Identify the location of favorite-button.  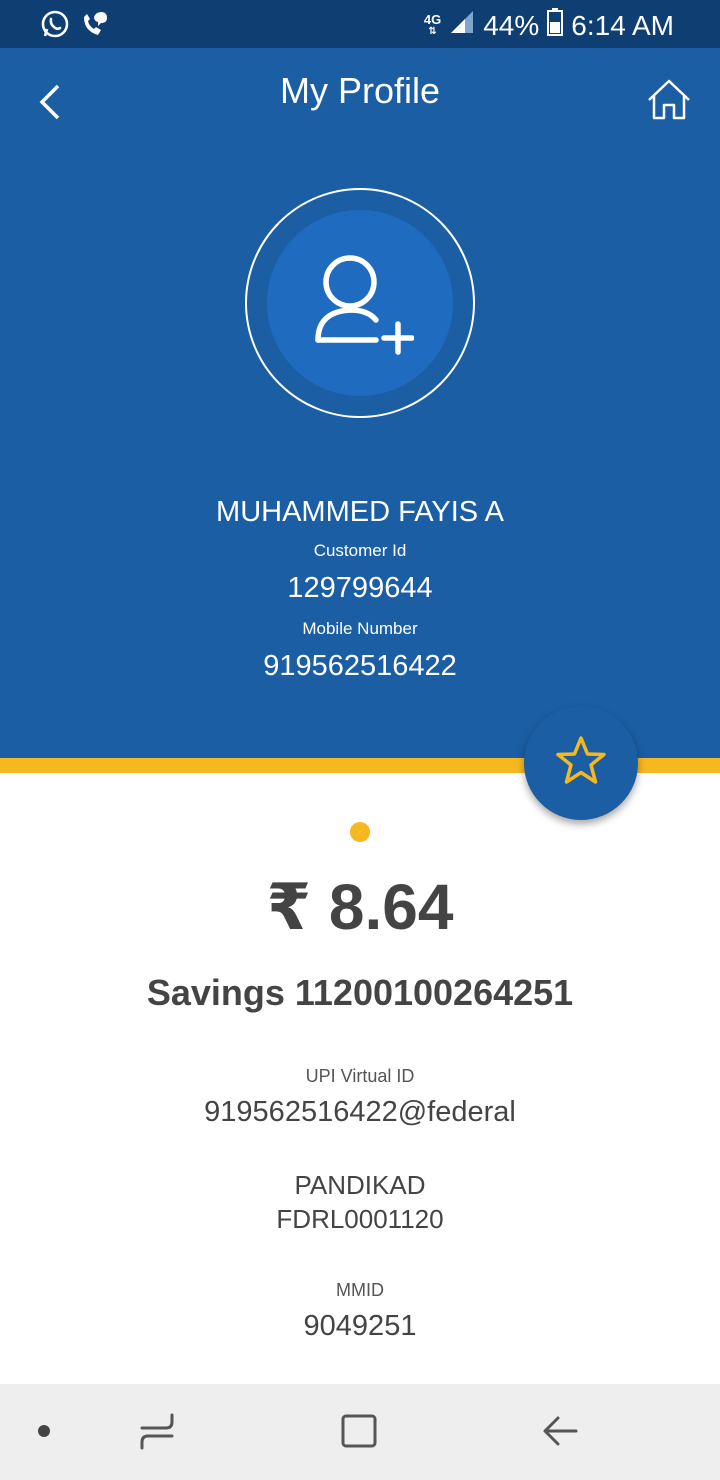
(581, 763).